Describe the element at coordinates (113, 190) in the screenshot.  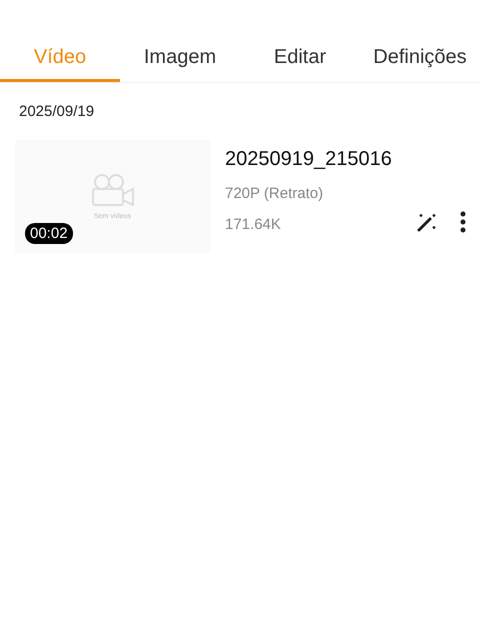
I see `video-camera-icon` at that location.